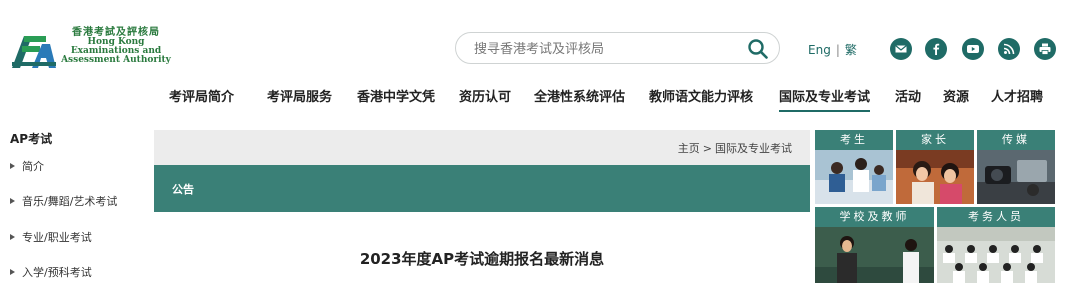 Image resolution: width=1068 pixels, height=283 pixels. Describe the element at coordinates (996, 255) in the screenshot. I see `exam-personnel-photo` at that location.